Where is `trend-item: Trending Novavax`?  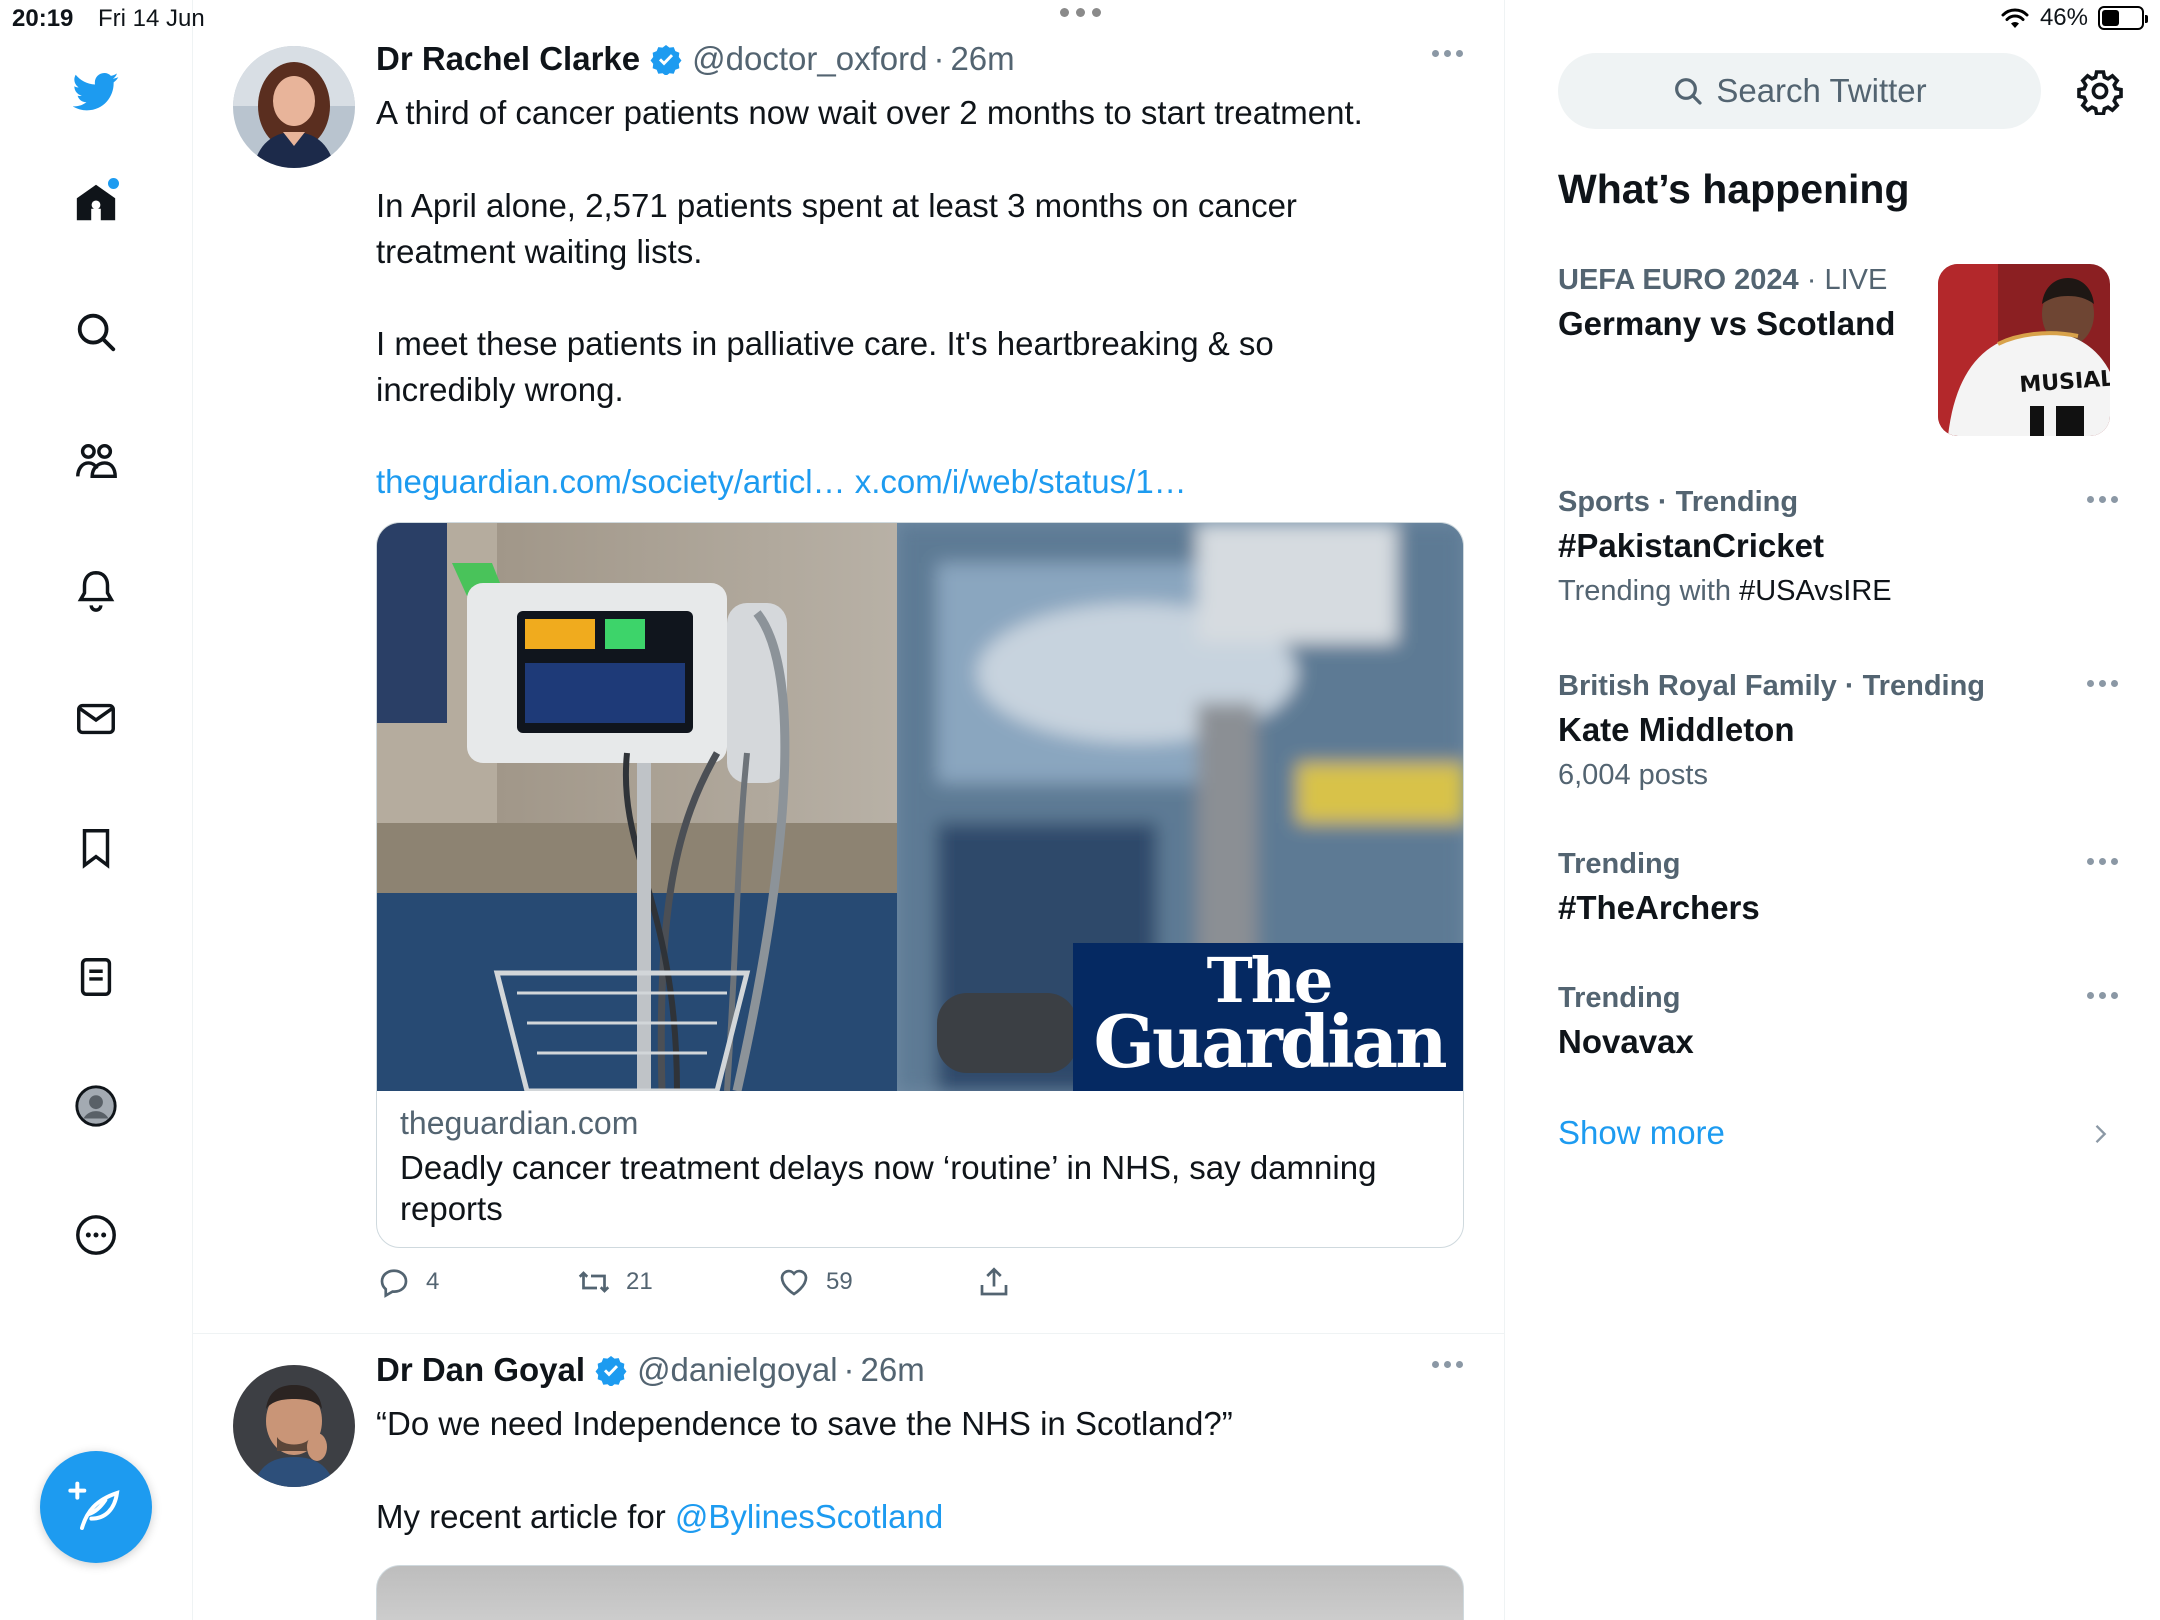 trend-item: Trending Novavax is located at coordinates (1838, 1021).